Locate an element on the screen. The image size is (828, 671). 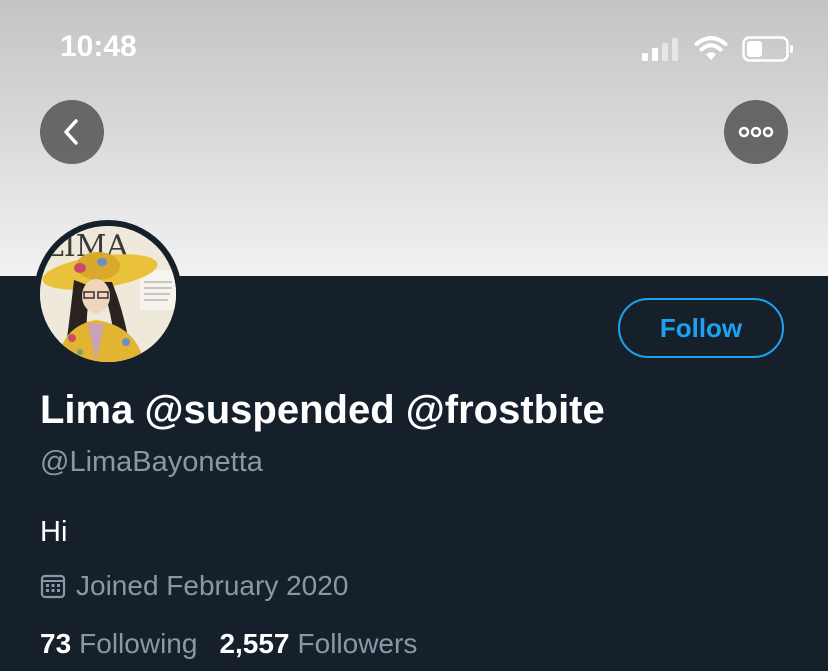
profile-bio: Hi is located at coordinates (54, 532).